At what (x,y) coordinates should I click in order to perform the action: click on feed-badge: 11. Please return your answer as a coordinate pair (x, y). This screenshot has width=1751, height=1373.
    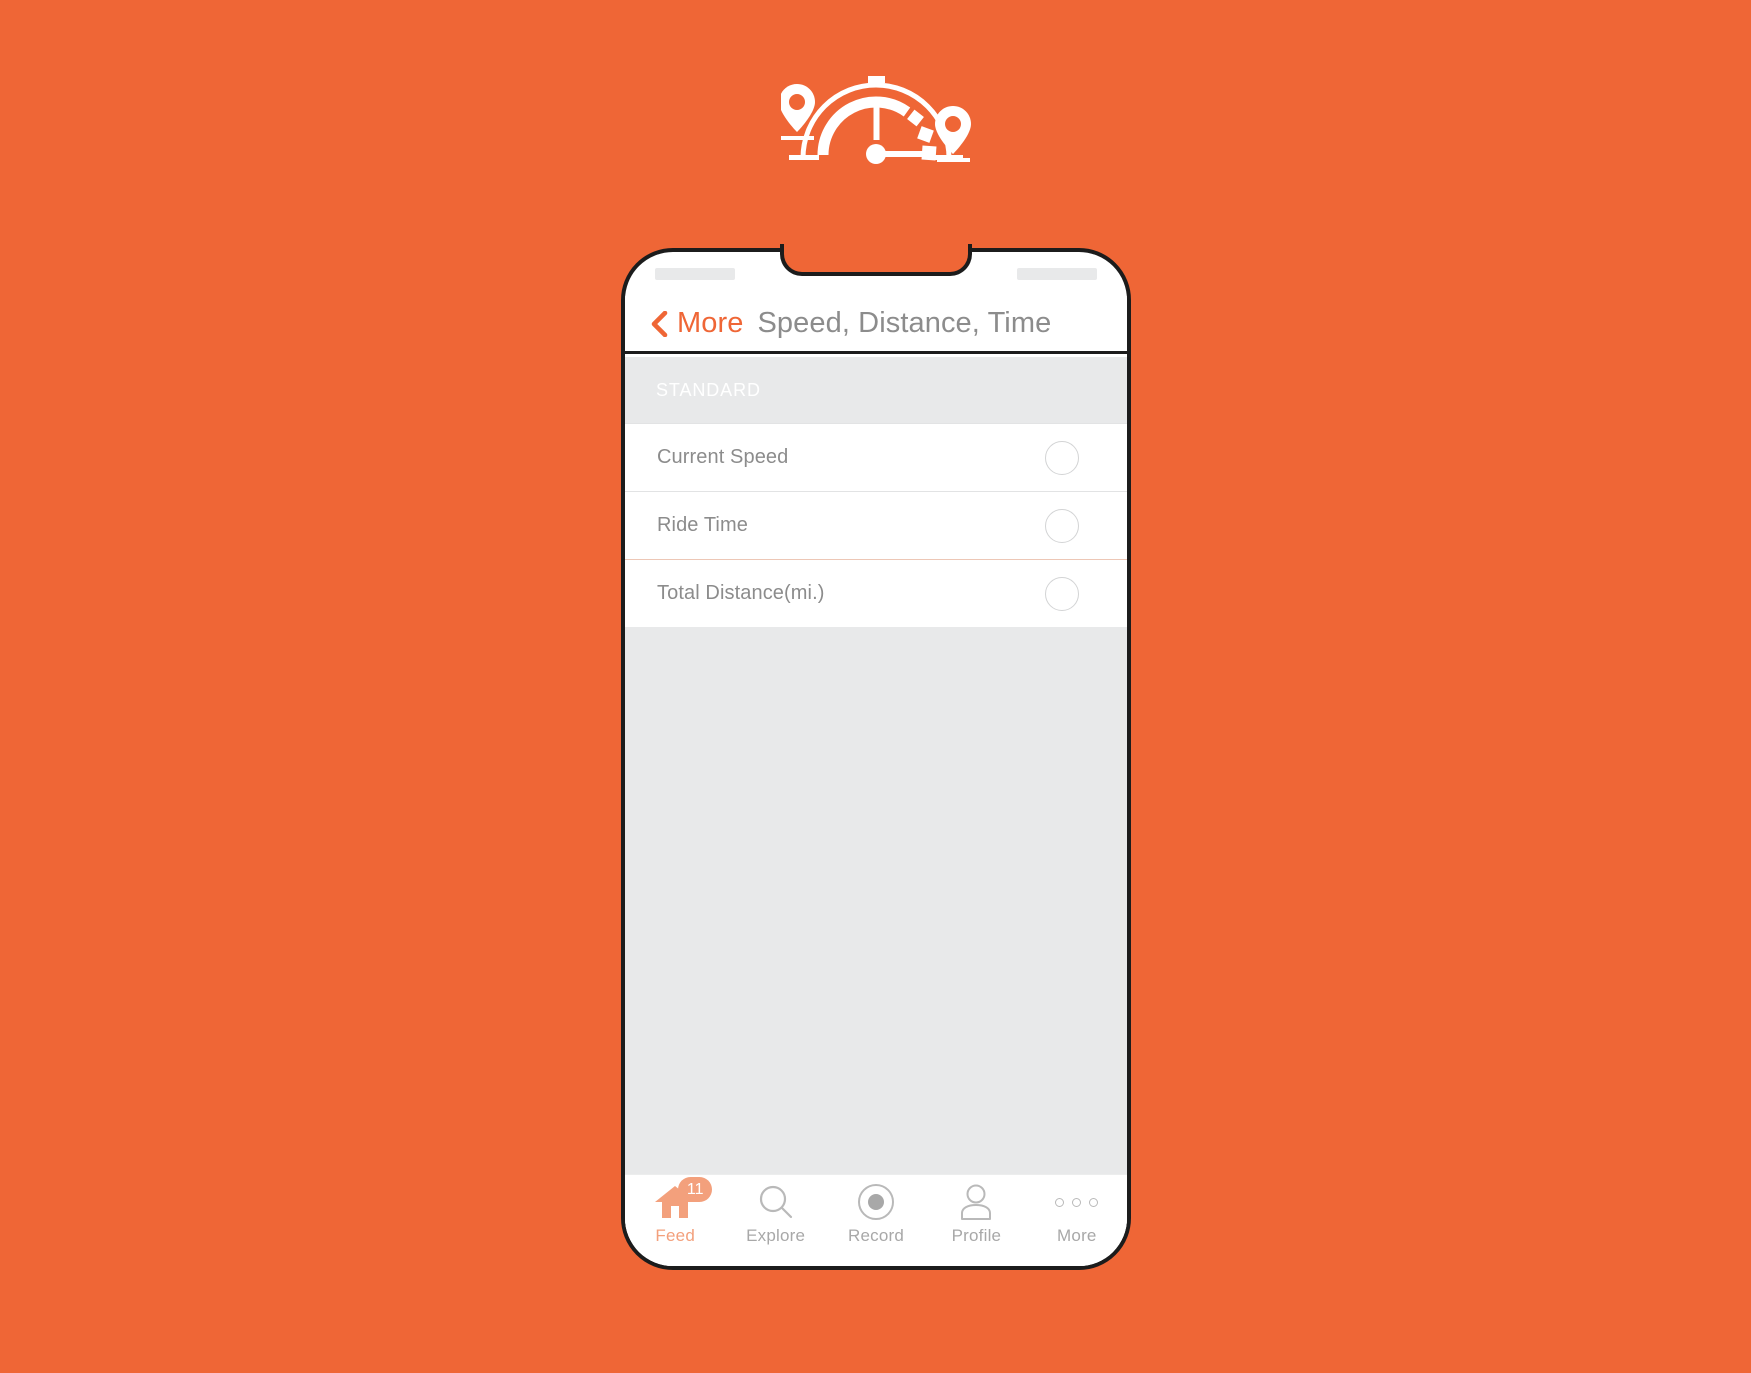
    Looking at the image, I should click on (695, 1189).